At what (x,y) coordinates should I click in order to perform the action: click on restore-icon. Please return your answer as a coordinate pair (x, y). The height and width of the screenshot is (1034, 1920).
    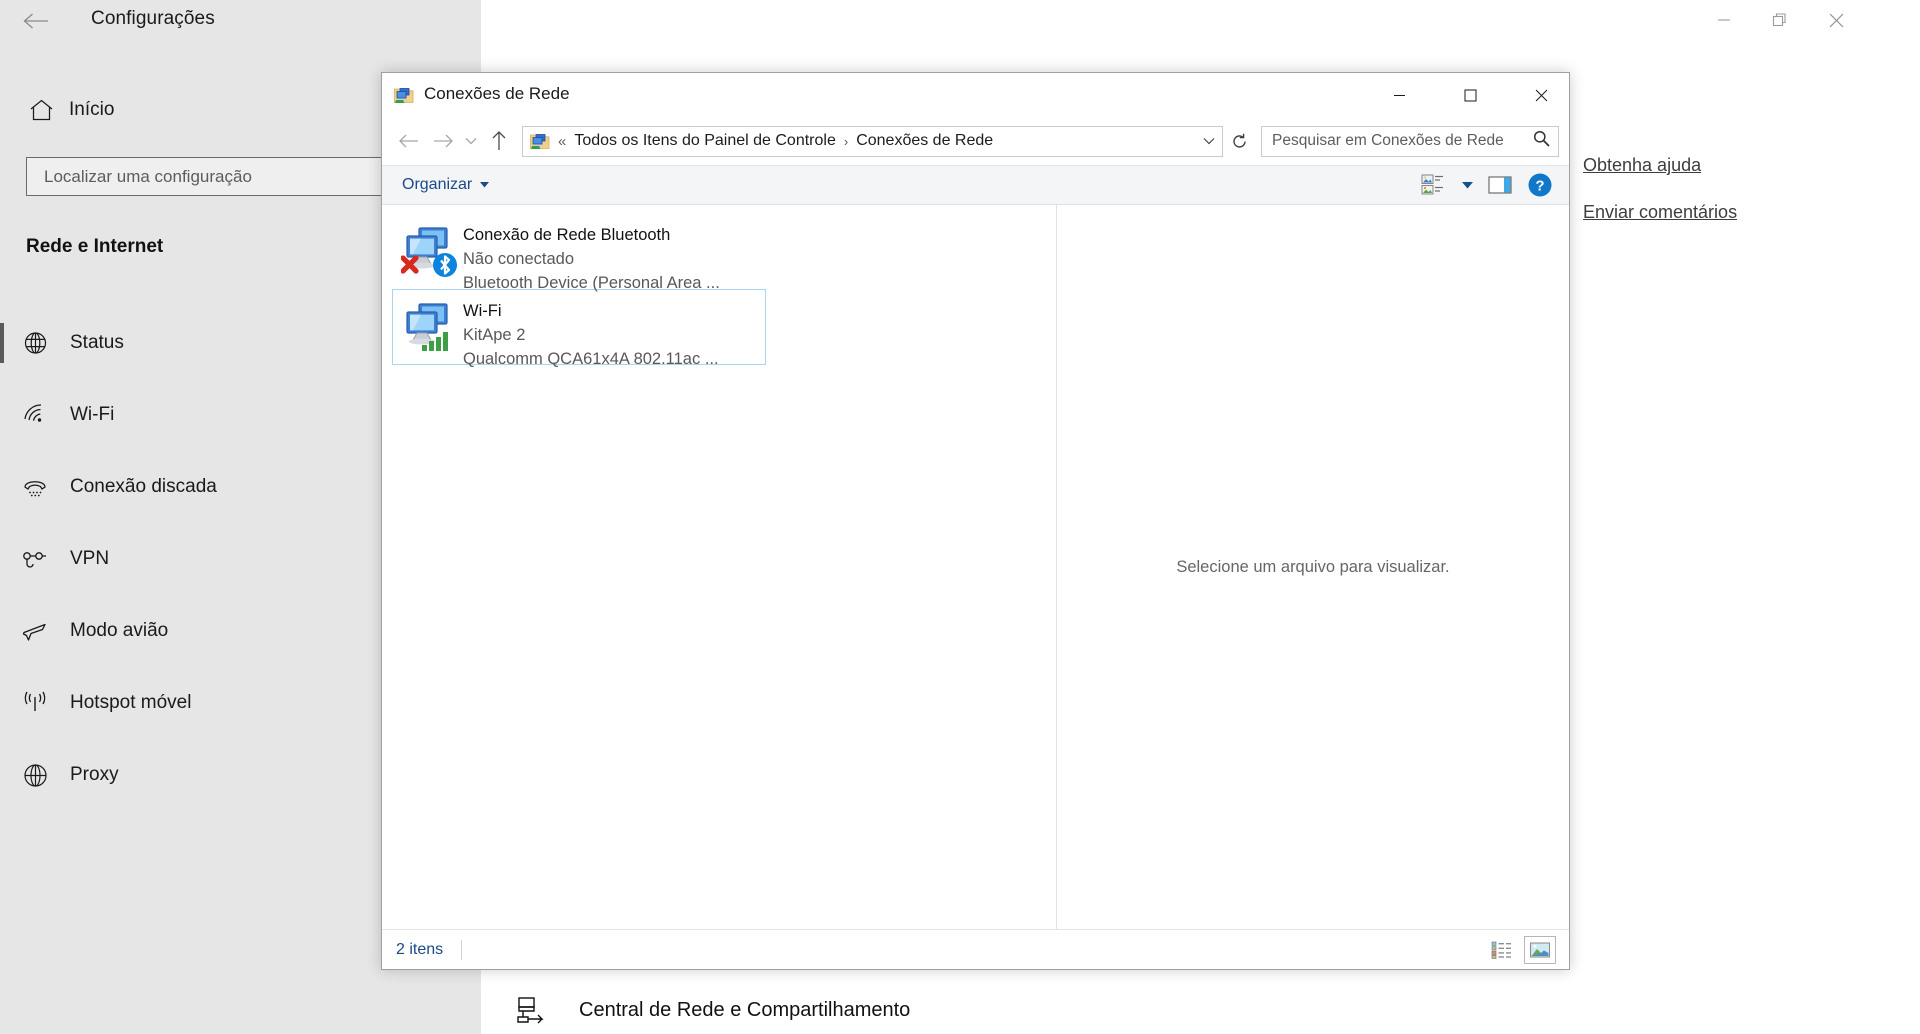
    Looking at the image, I should click on (1779, 20).